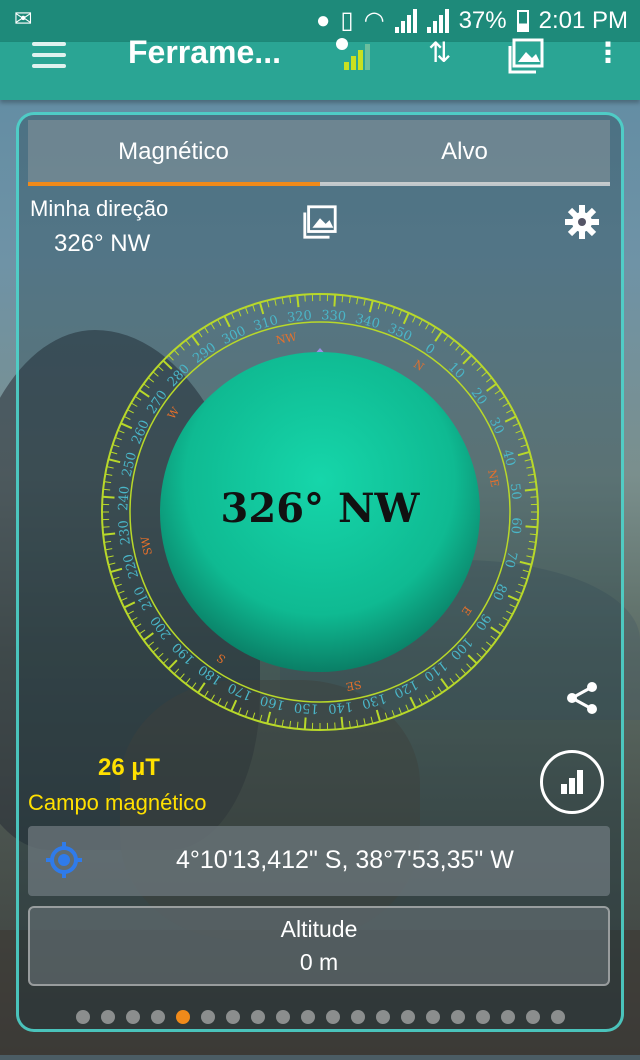 The image size is (640, 1060). What do you see at coordinates (320, 71) in the screenshot?
I see `app-bar: Ferrame... ⇅ ⋮` at bounding box center [320, 71].